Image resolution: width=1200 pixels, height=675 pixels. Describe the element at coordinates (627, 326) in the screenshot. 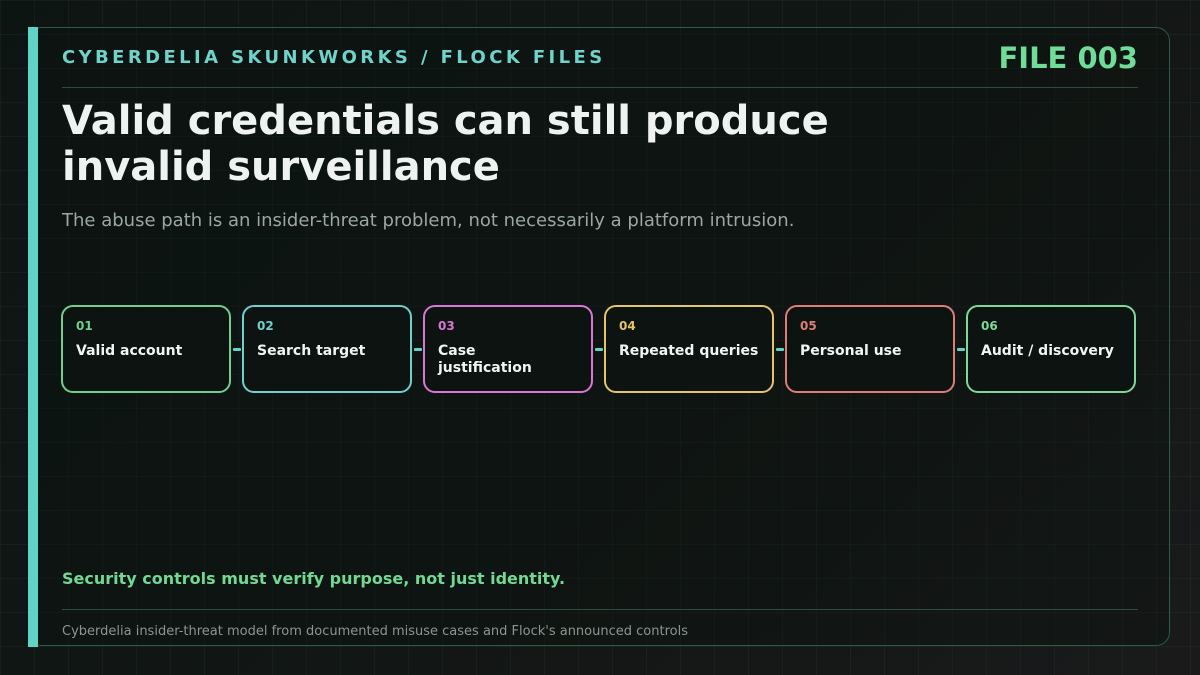

I see `step-number: 04` at that location.